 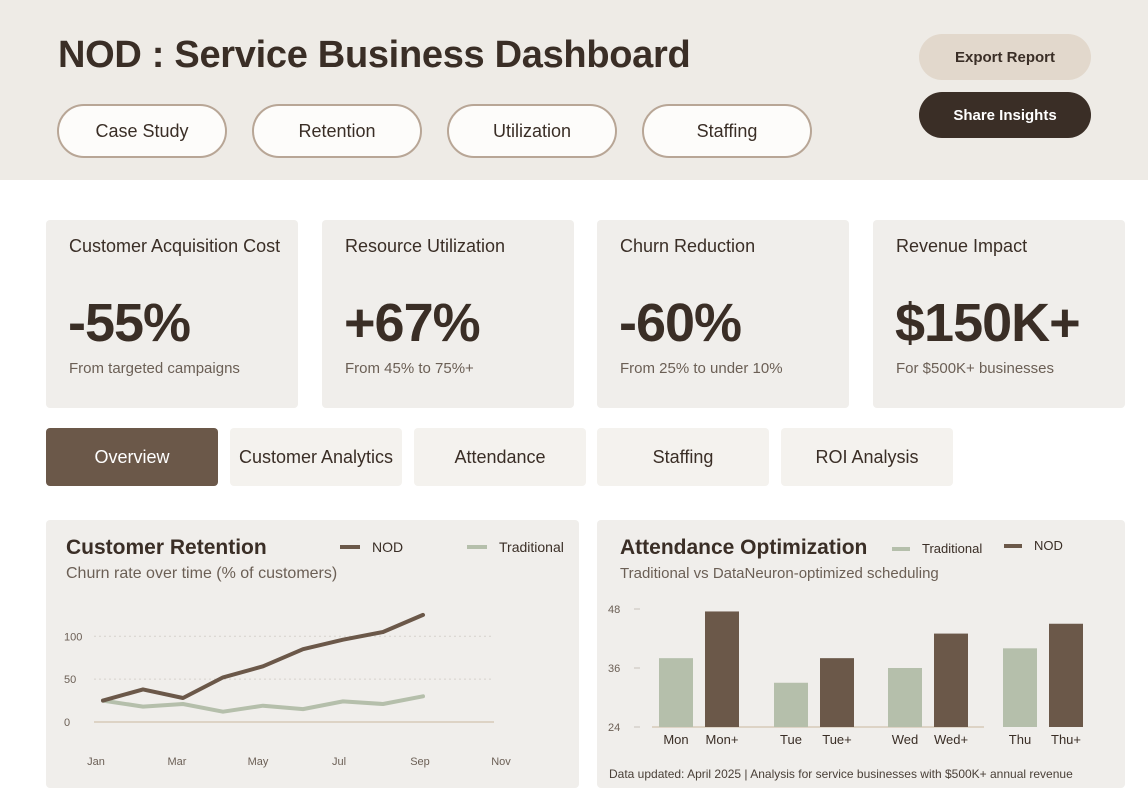 I want to click on kpi-title: Customer Acquisition Cost, so click(x=175, y=246).